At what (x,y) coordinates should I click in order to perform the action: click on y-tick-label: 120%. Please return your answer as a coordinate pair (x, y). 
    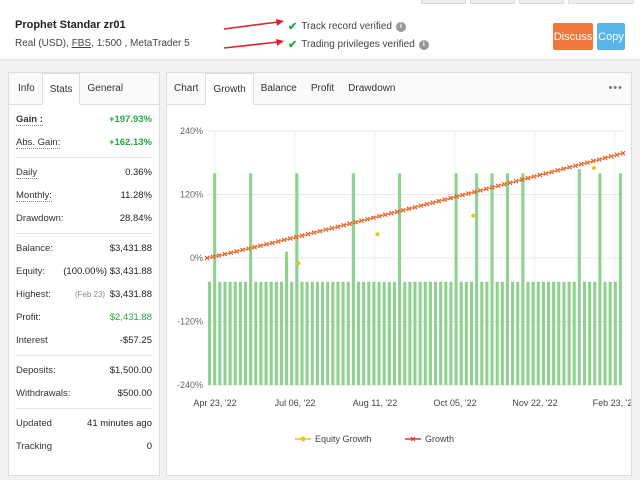
    Looking at the image, I should click on (191, 195).